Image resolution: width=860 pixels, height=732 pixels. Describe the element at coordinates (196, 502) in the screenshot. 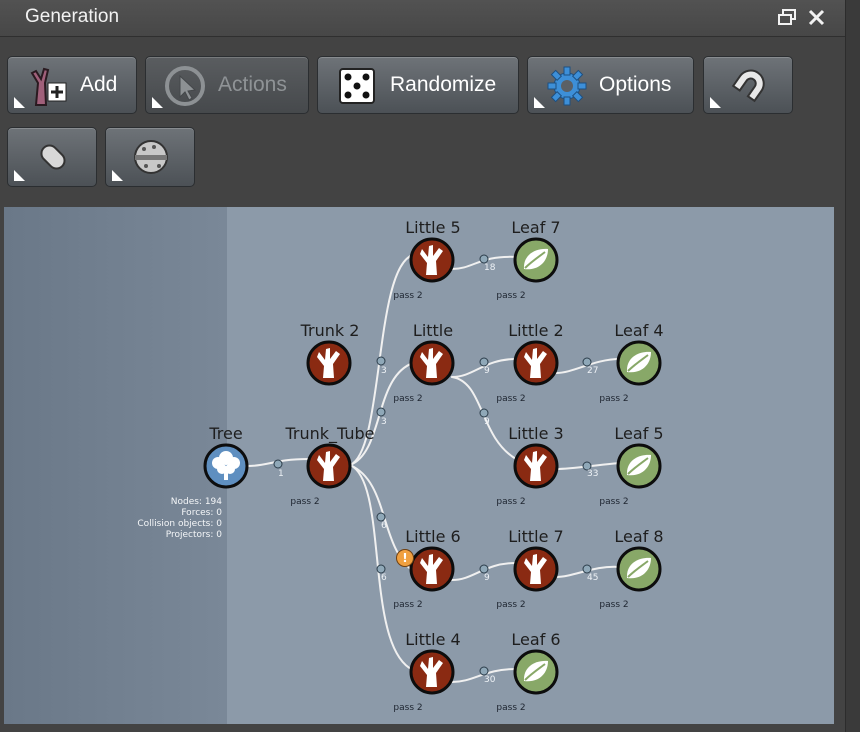

I see `stat-nodes: Nodes: 194` at that location.